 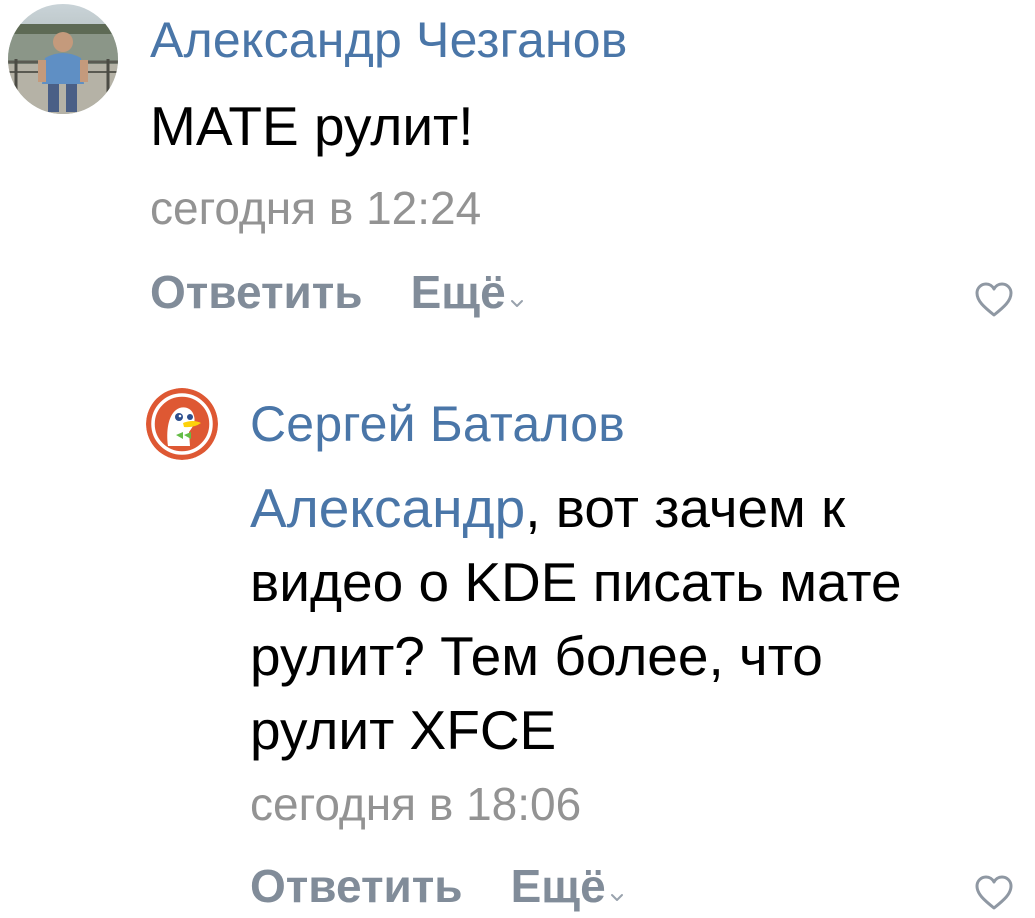 What do you see at coordinates (312, 126) in the screenshot?
I see `comment-text: MATE рулит!` at bounding box center [312, 126].